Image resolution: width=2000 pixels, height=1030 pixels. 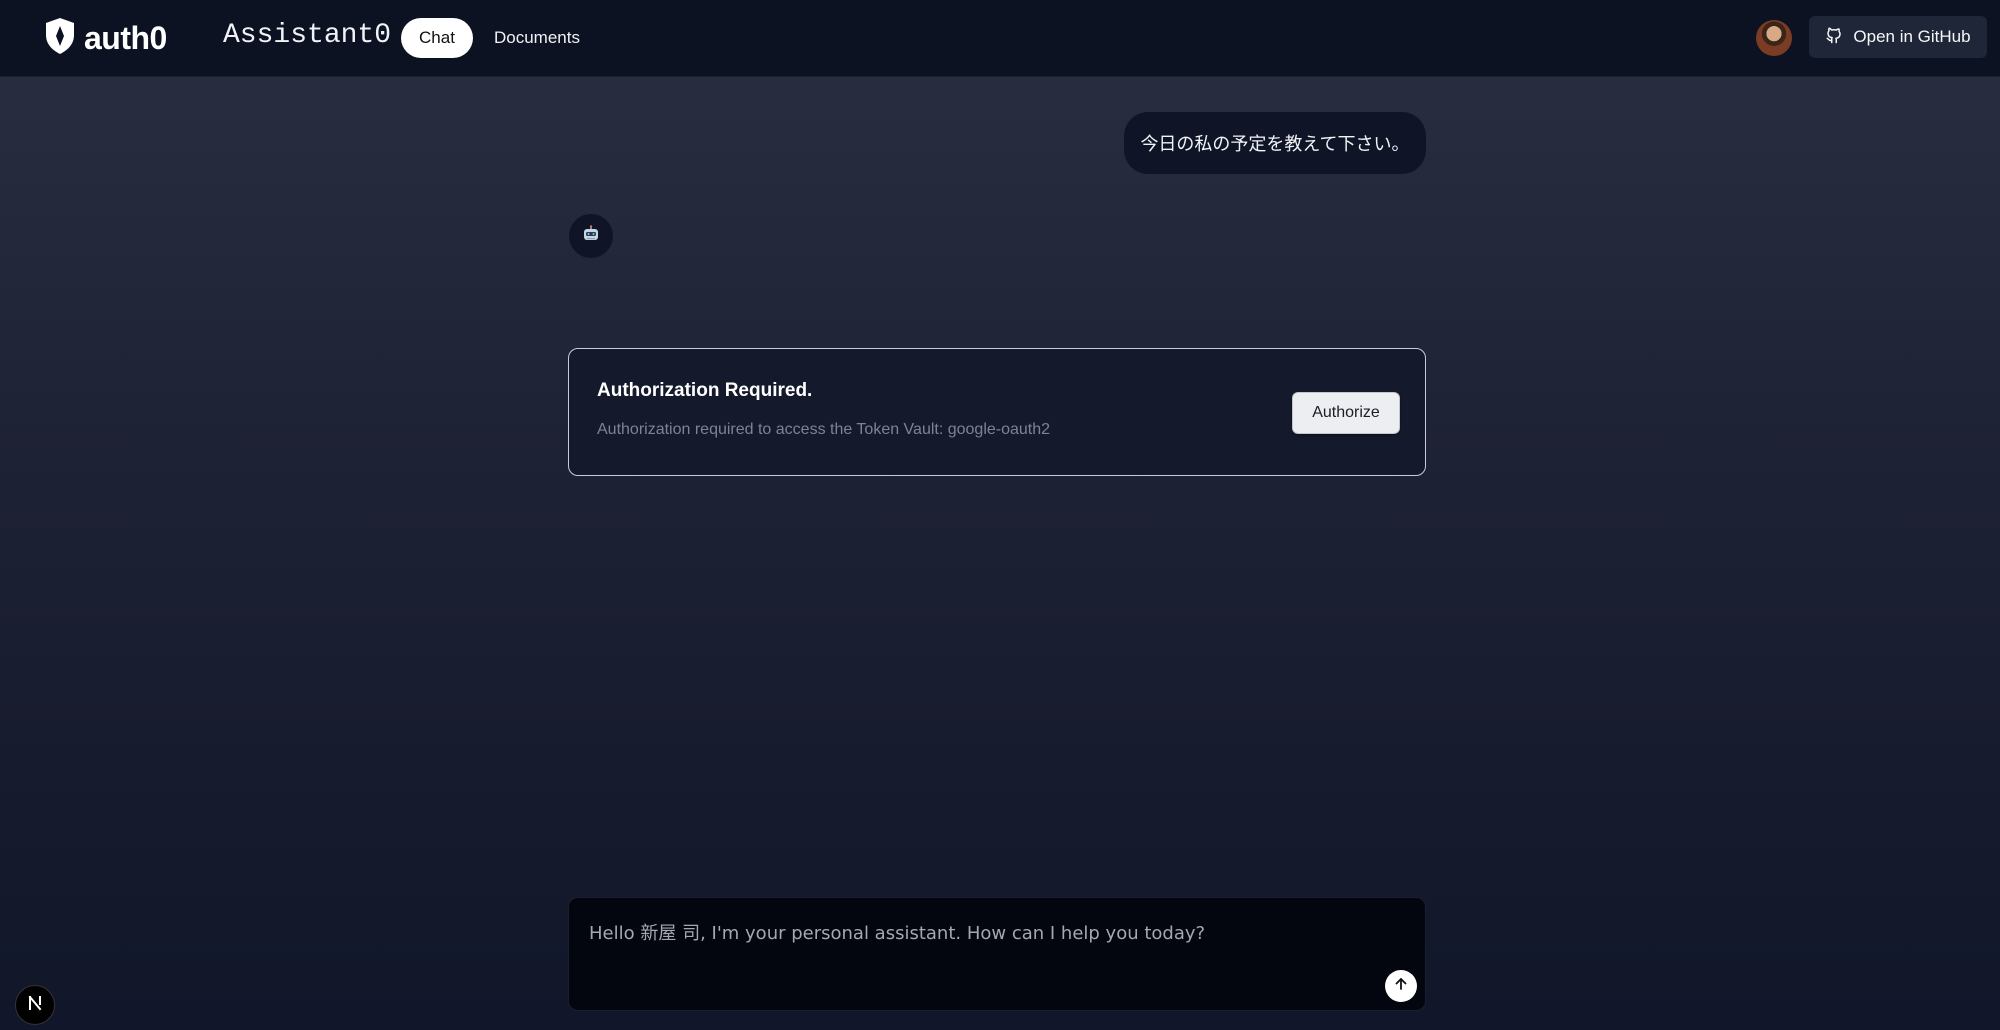 I want to click on open-in-github-button: Open in GitHub, so click(x=1898, y=37).